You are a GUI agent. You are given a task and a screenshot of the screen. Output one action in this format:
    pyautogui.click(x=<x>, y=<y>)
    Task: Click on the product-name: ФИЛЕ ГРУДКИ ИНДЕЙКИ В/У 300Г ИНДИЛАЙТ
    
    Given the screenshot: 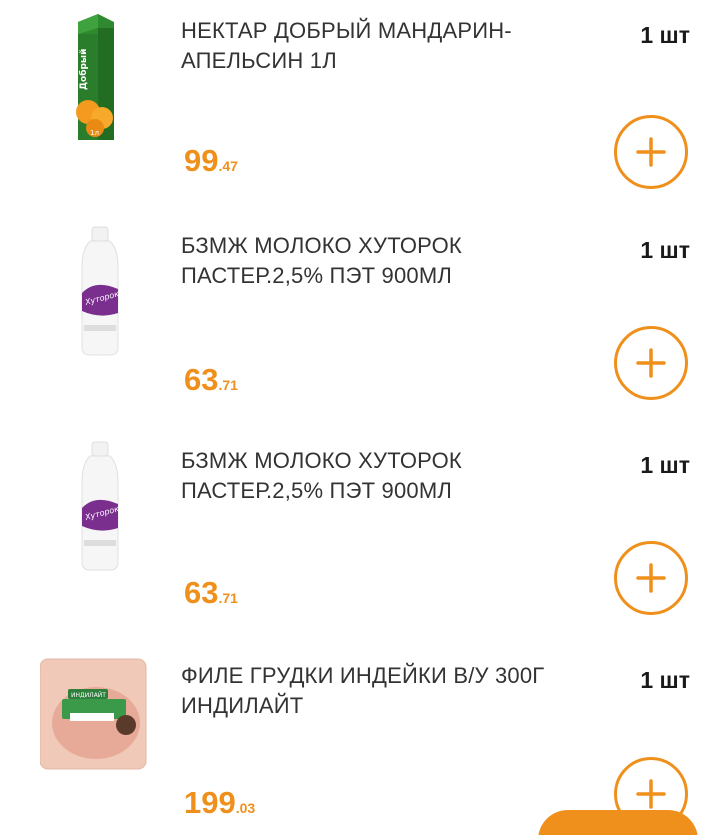 What is the action you would take?
    pyautogui.click(x=363, y=690)
    